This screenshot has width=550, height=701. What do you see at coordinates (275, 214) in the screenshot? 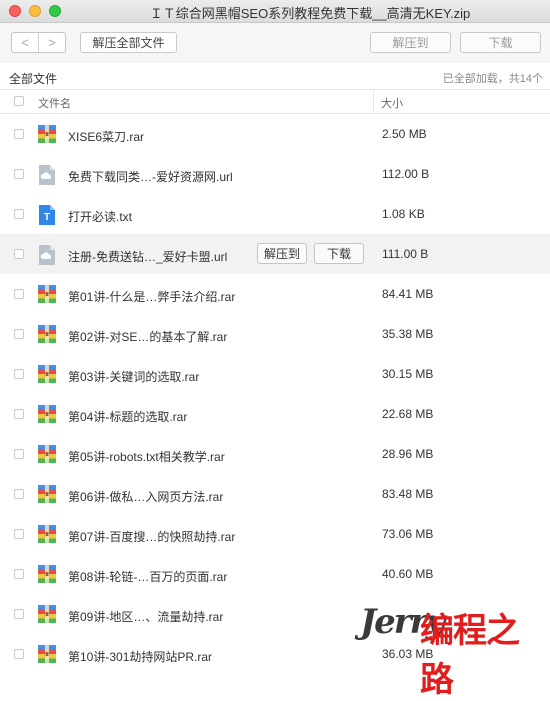
I see `file-row: T 打开必读.txt 1.08 KB` at bounding box center [275, 214].